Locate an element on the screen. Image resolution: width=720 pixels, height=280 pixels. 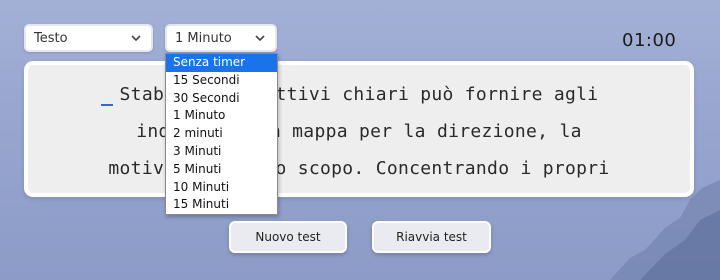
text-line: individui una mappa per la direzione, la is located at coordinates (359, 131).